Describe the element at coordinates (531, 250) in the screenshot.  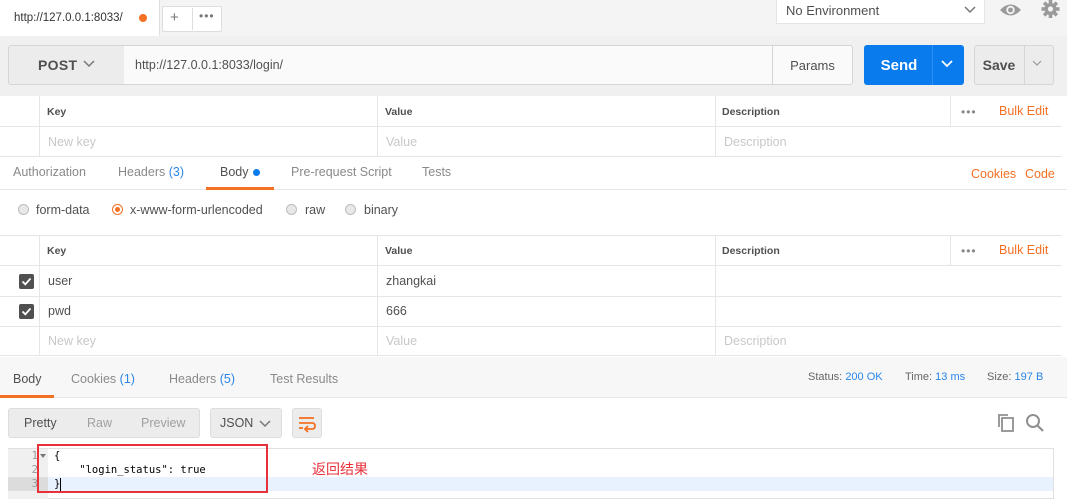
I see `body-table-header` at that location.